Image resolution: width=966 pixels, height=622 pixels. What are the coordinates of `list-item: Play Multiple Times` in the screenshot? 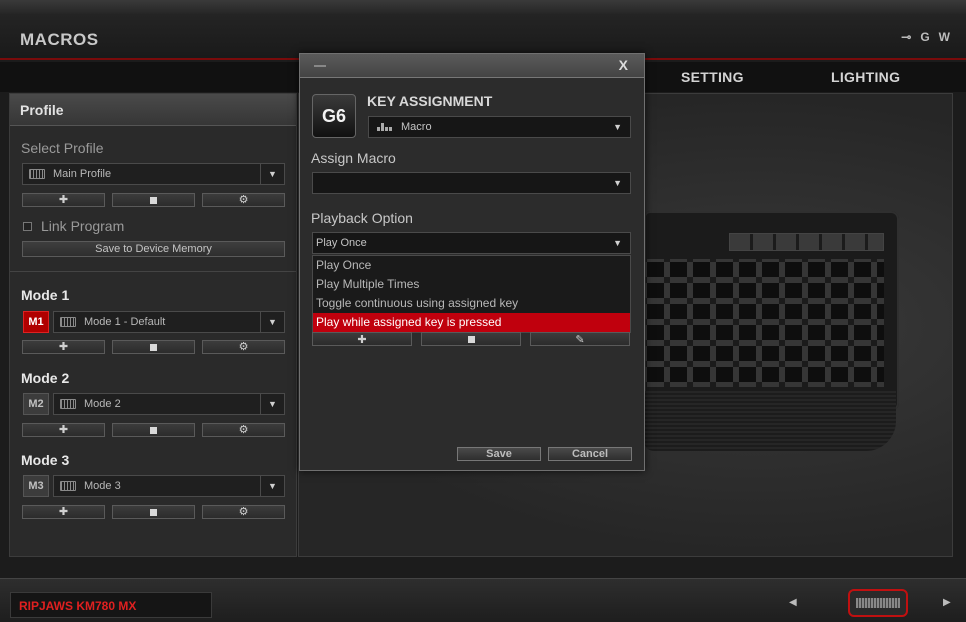 It's located at (471, 284).